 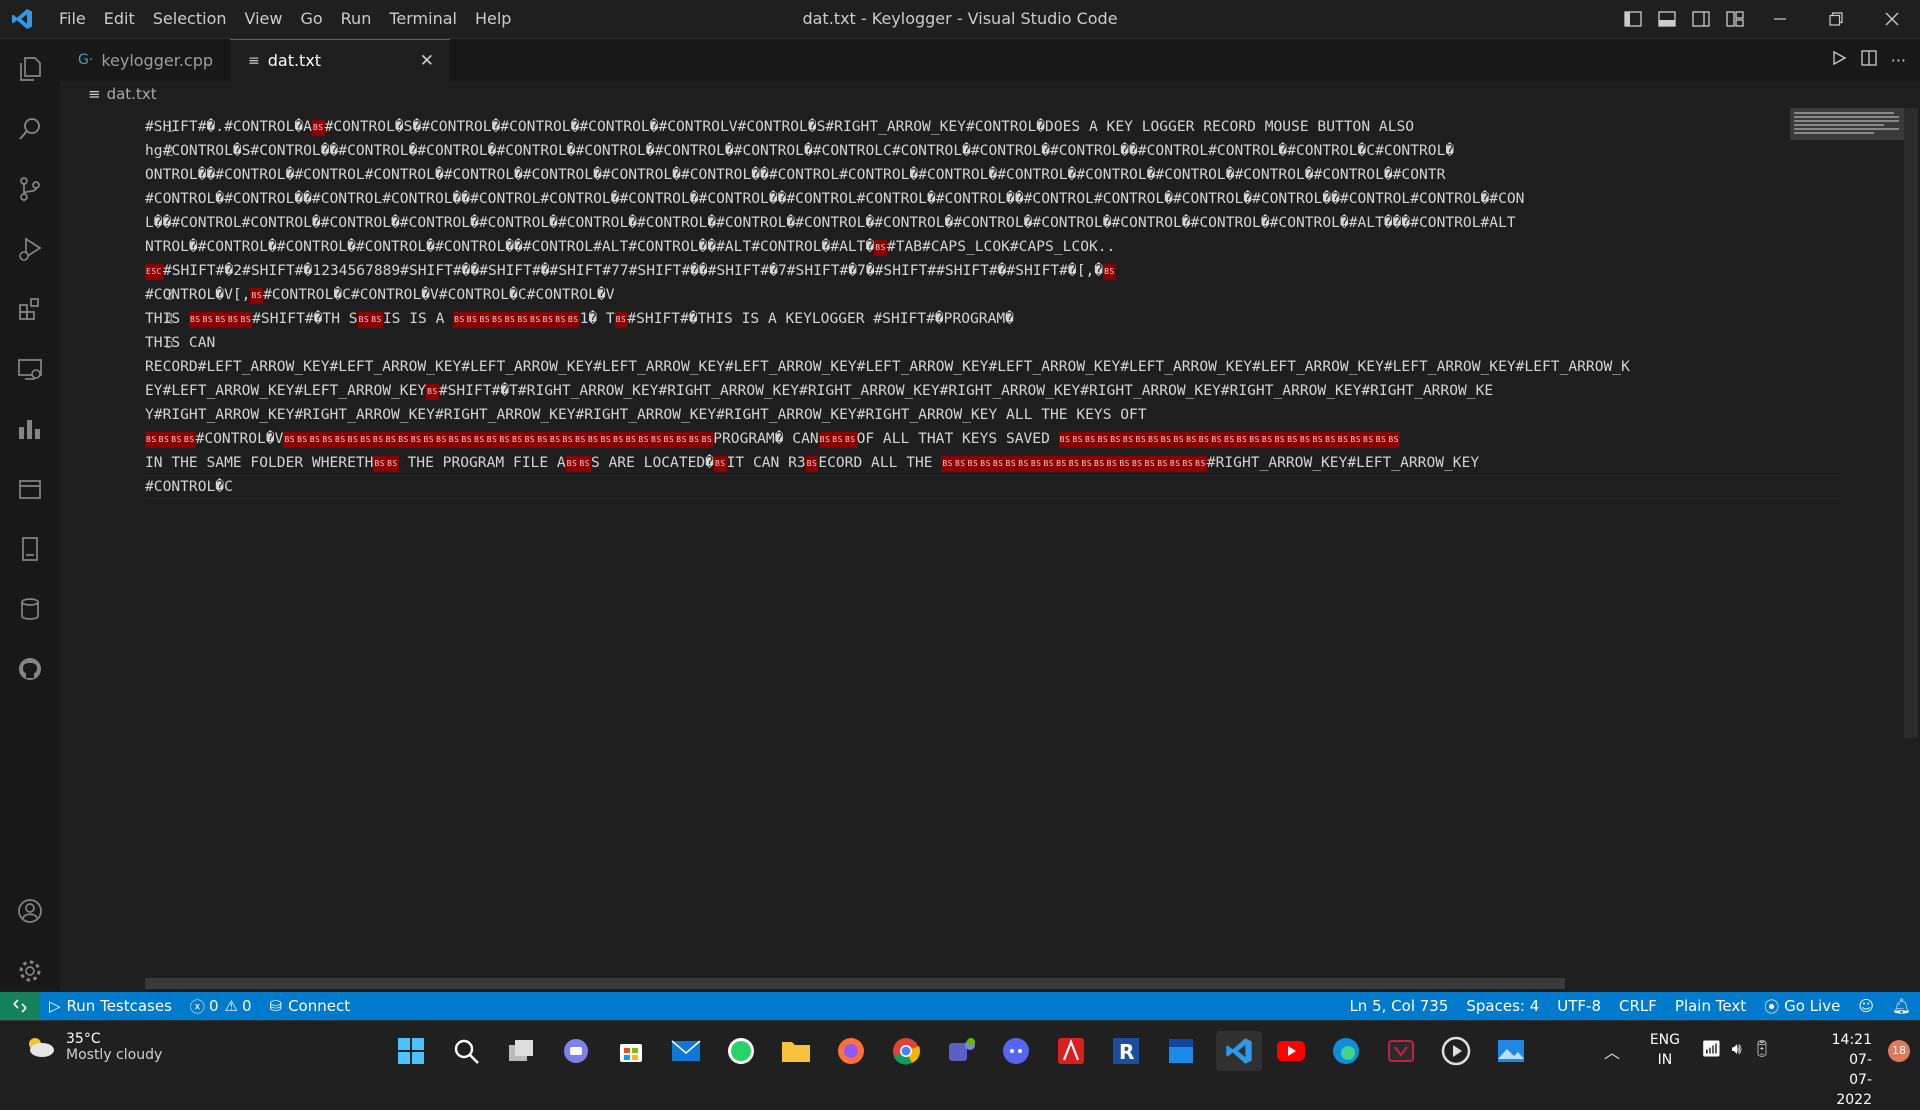 What do you see at coordinates (1638, 1006) in the screenshot?
I see `line-ending: CRLF` at bounding box center [1638, 1006].